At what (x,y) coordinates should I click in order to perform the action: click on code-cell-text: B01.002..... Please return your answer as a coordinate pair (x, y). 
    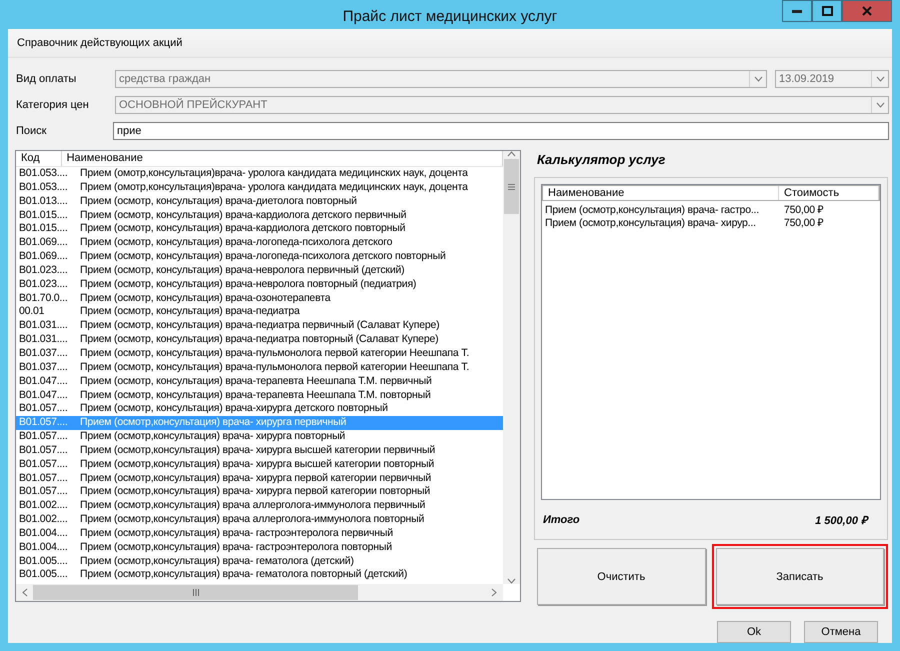
    Looking at the image, I should click on (43, 520).